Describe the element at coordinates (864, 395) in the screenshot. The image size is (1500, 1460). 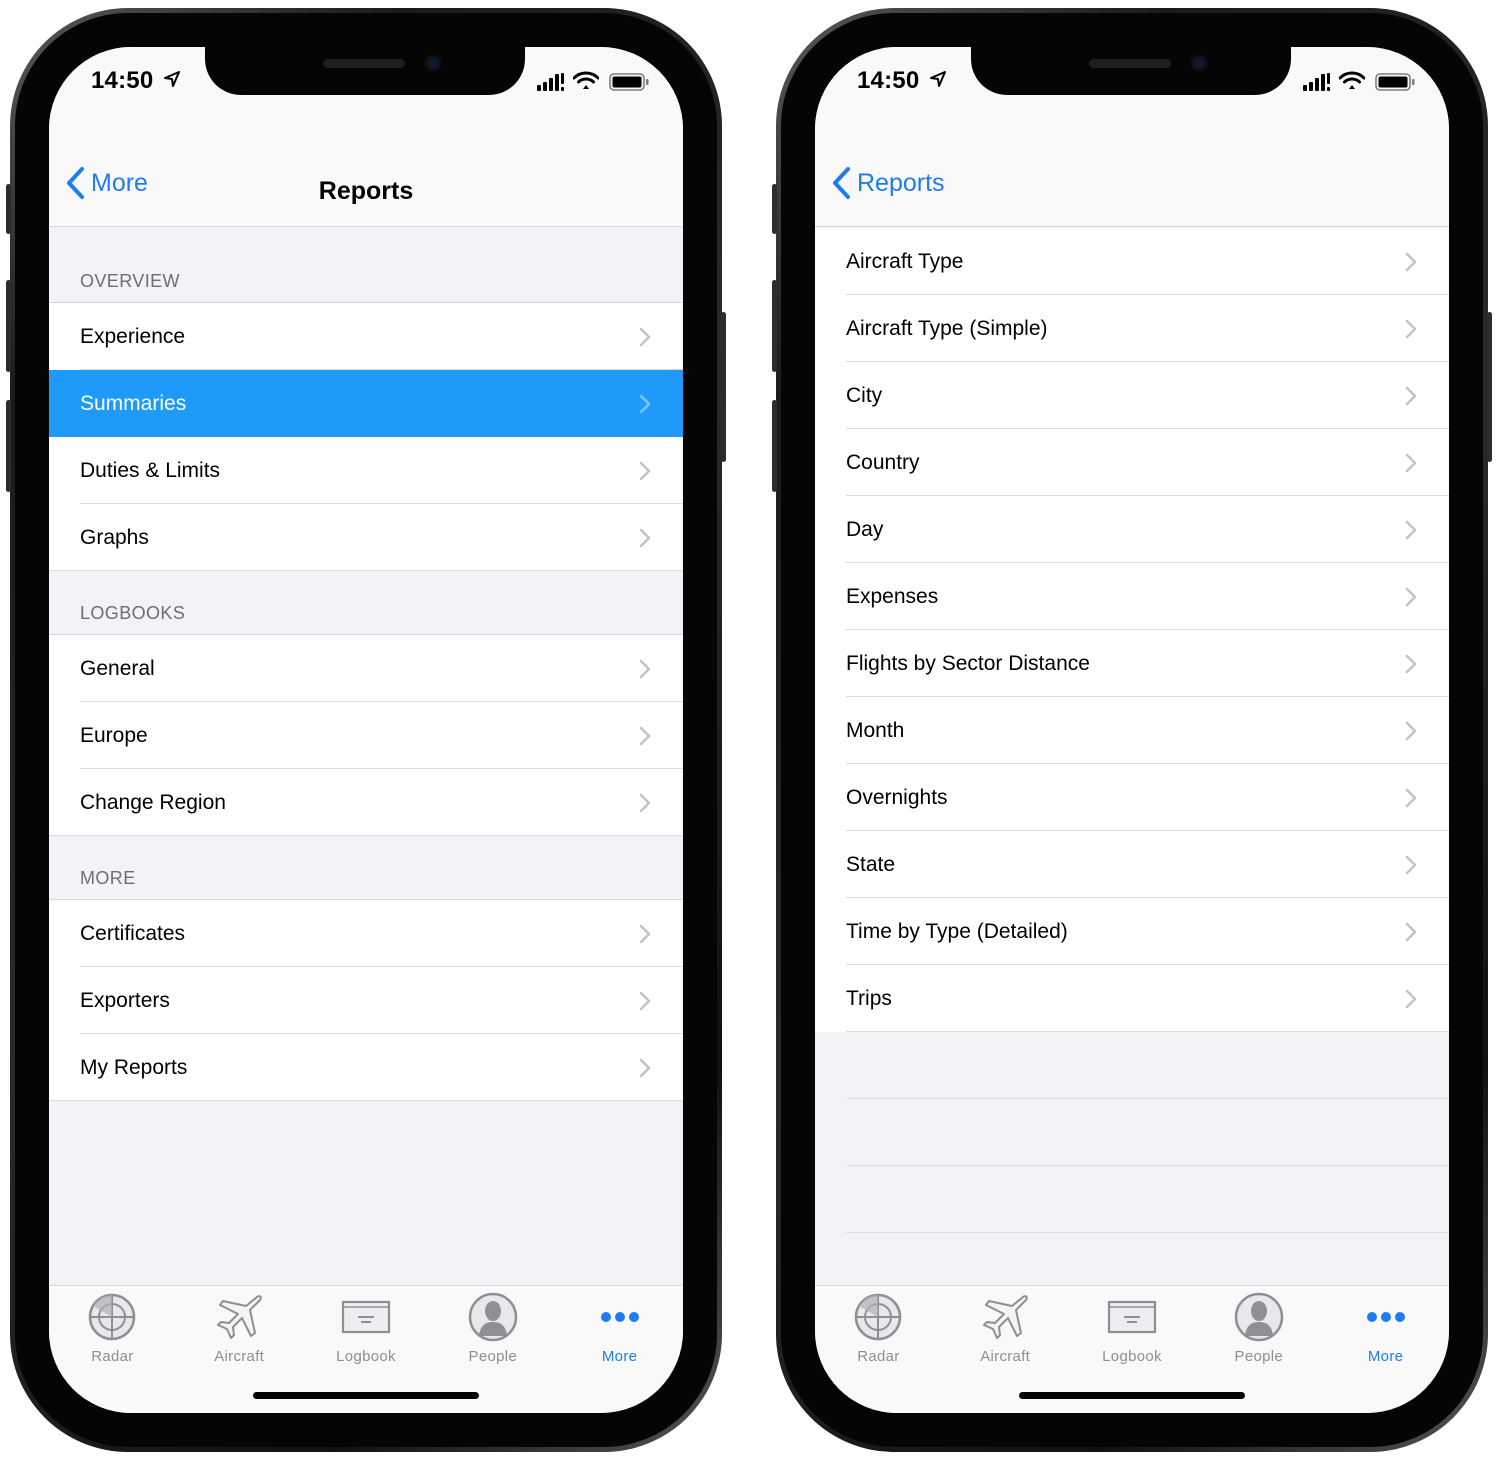
I see `list-item-label: City` at that location.